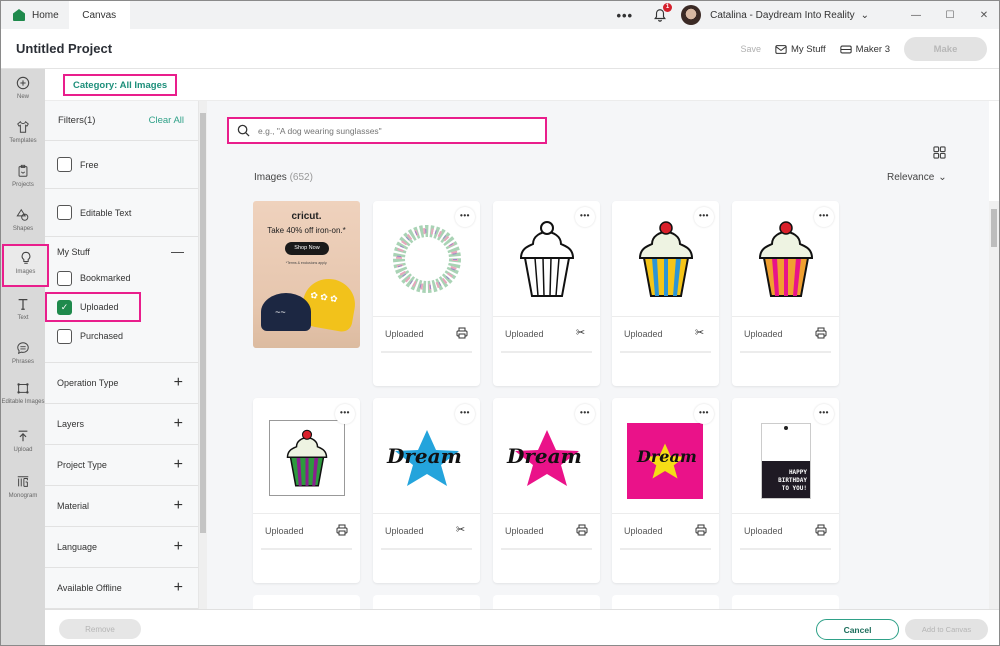  What do you see at coordinates (691, 15) in the screenshot?
I see `avatar` at bounding box center [691, 15].